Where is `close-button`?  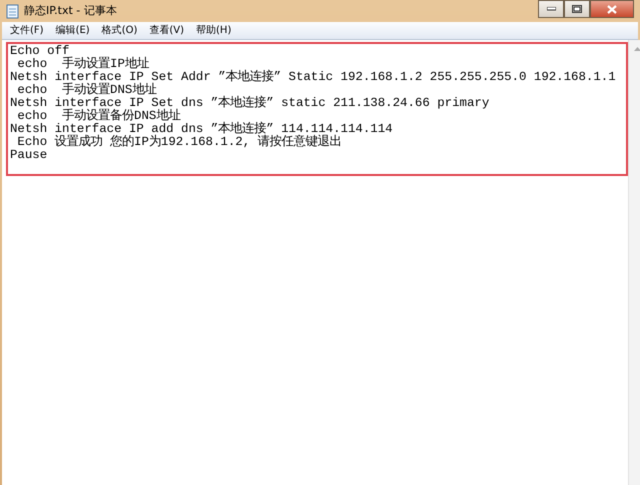 close-button is located at coordinates (612, 9).